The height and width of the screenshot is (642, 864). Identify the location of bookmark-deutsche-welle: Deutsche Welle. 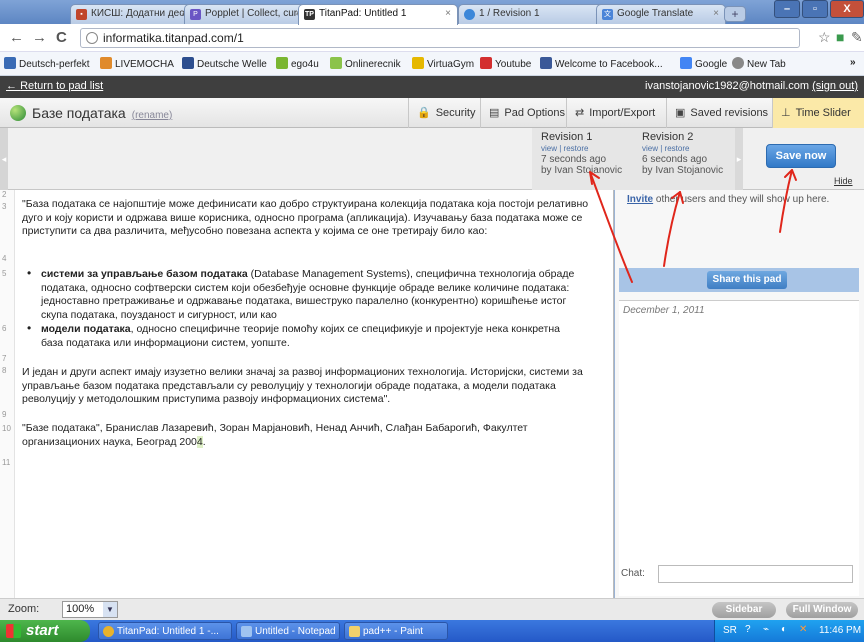
(224, 63).